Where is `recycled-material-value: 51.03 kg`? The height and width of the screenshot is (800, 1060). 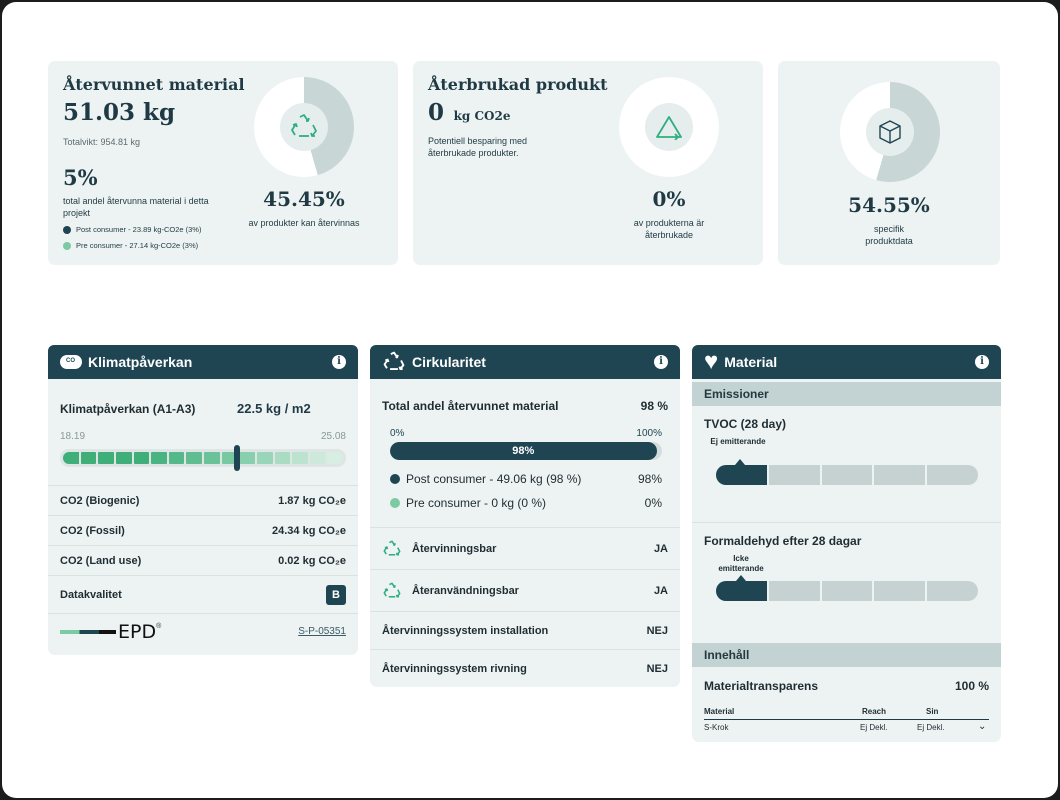 recycled-material-value: 51.03 kg is located at coordinates (119, 112).